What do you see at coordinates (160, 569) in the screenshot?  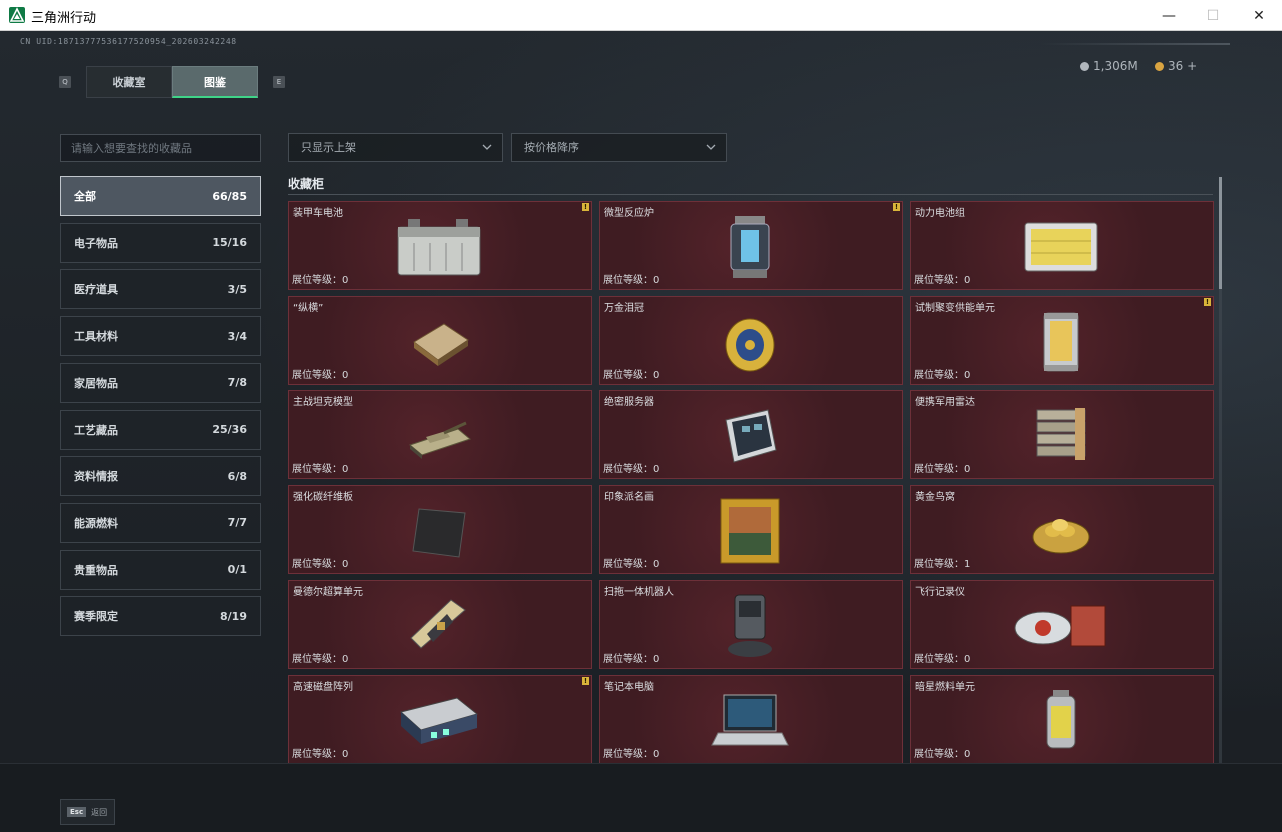 I see `category-item: 贵重物品 0/1` at bounding box center [160, 569].